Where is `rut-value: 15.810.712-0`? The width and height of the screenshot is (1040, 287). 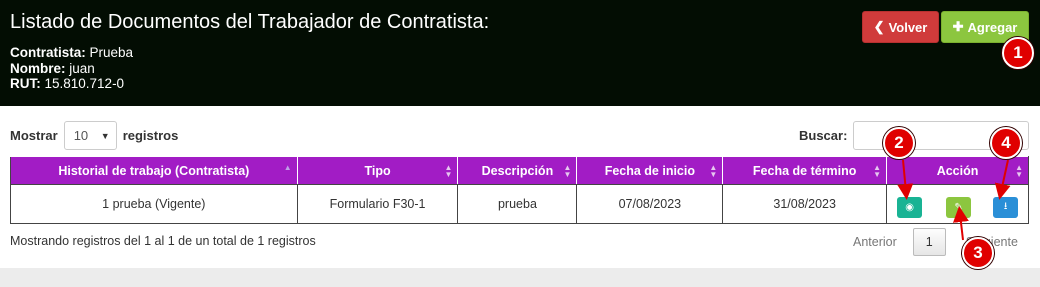
rut-value: 15.810.712-0 is located at coordinates (82, 83).